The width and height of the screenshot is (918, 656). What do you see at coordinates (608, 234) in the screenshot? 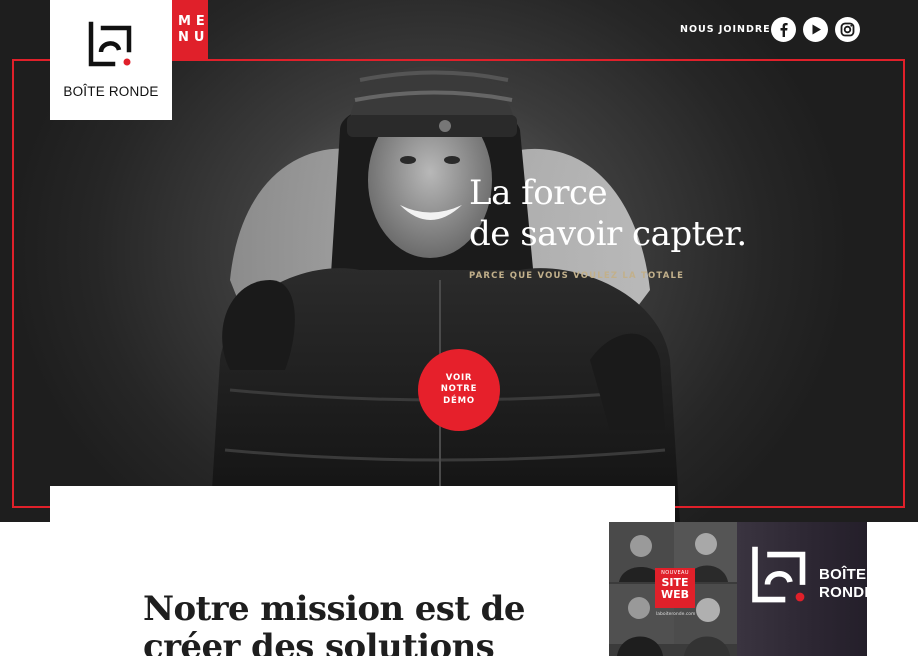
I see `hero-headline-line2: de savoir capter.` at bounding box center [608, 234].